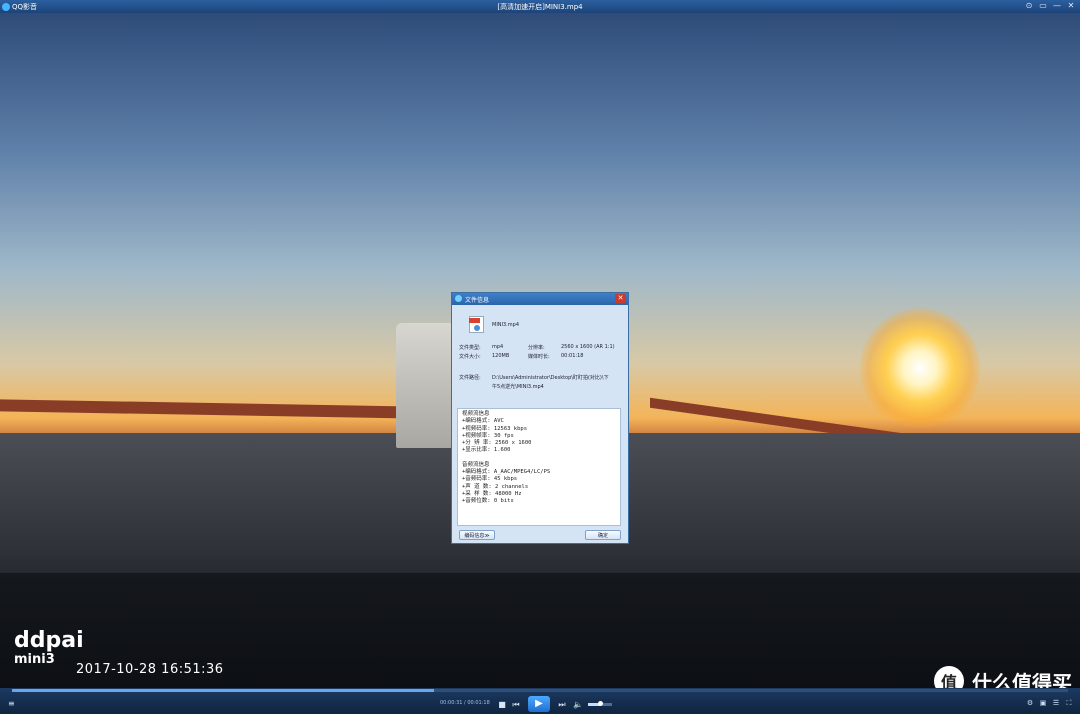  I want to click on ok-button: 确定, so click(603, 535).